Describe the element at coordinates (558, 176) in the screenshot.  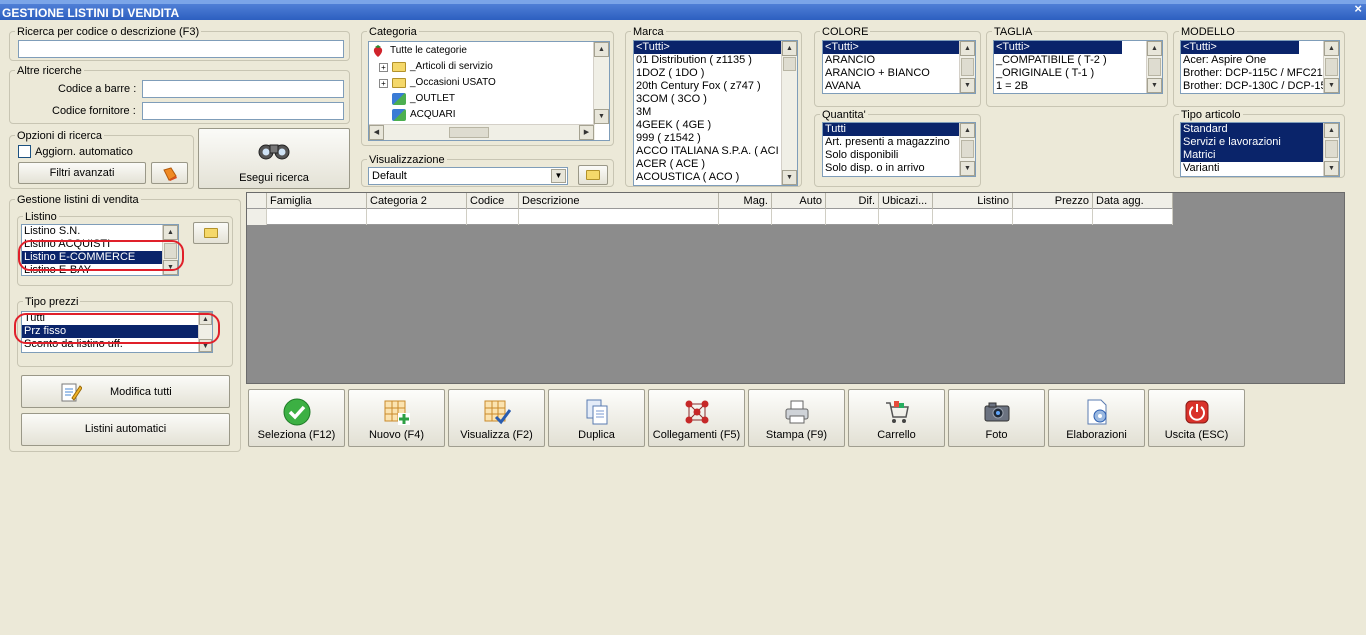
I see `chevron-down-icon: ▼` at that location.